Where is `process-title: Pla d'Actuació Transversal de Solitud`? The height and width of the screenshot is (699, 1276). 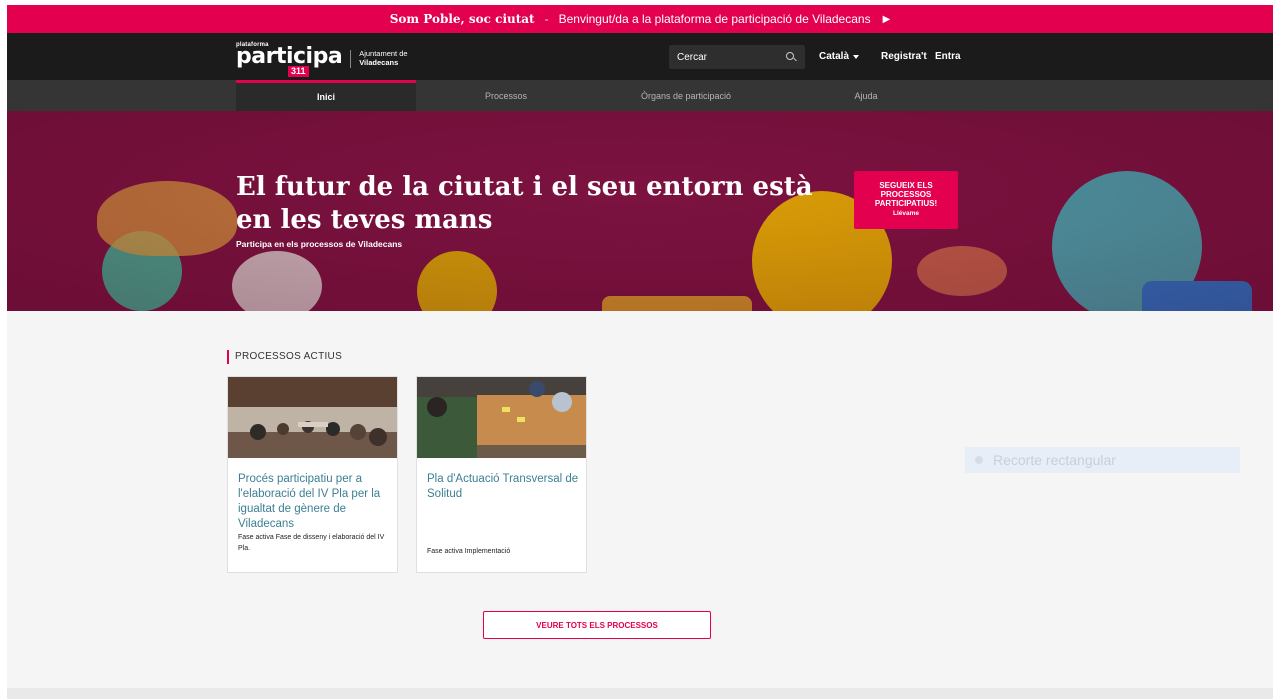 process-title: Pla d'Actuació Transversal de Solitud is located at coordinates (504, 487).